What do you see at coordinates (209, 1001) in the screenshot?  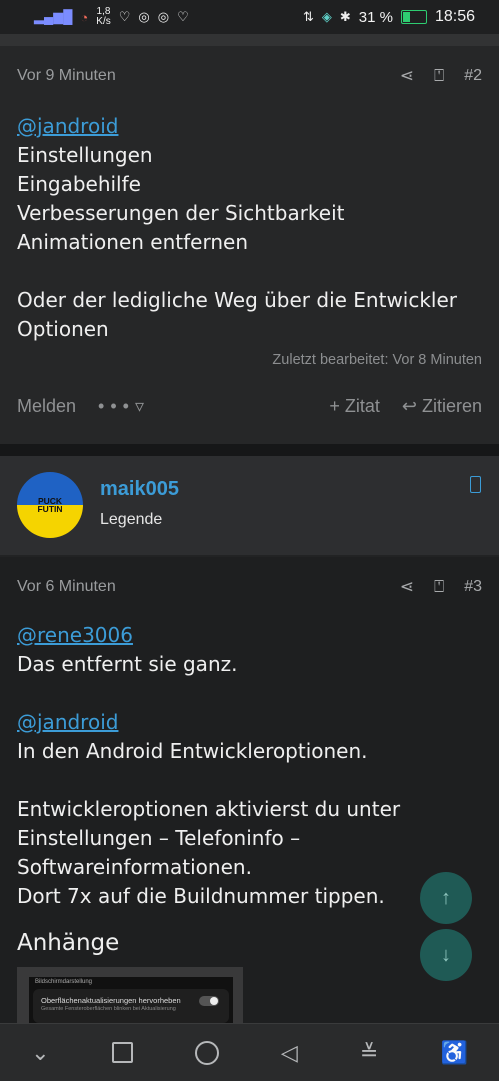 I see `toggle-icon` at bounding box center [209, 1001].